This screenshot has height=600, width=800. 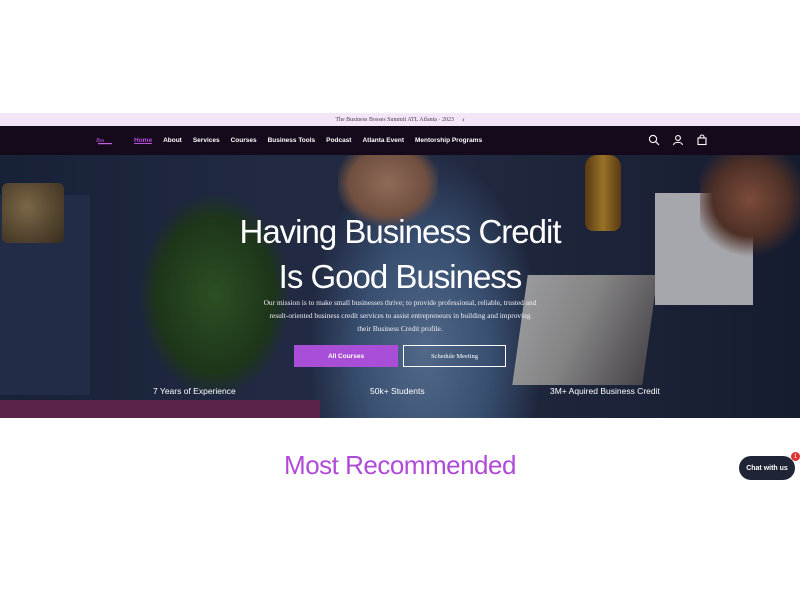 What do you see at coordinates (654, 139) in the screenshot?
I see `search-icon` at bounding box center [654, 139].